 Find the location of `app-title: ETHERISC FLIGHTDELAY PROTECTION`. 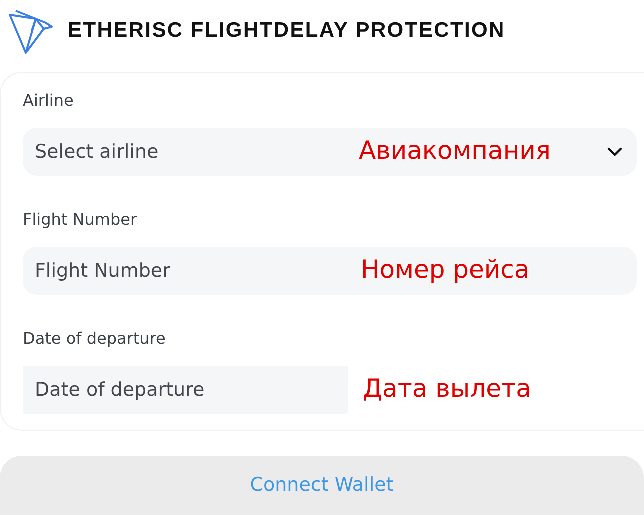

app-title: ETHERISC FLIGHTDELAY PROTECTION is located at coordinates (287, 31).